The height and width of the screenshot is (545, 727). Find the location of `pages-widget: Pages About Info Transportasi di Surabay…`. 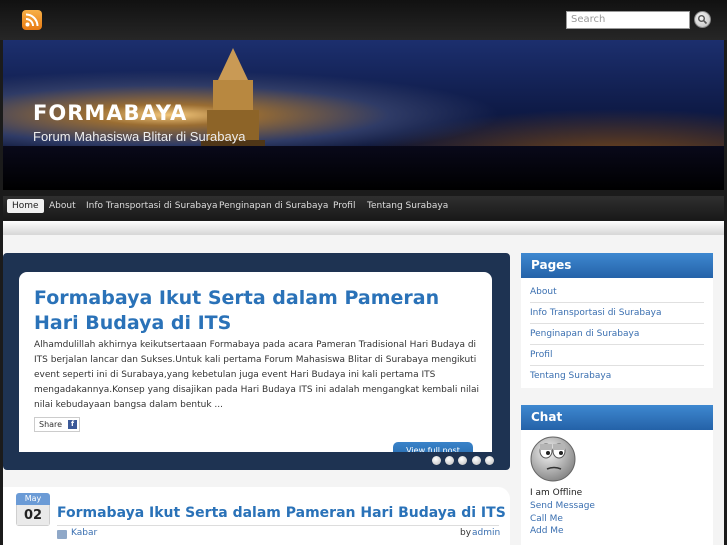

pages-widget: Pages About Info Transportasi di Surabay… is located at coordinates (617, 320).